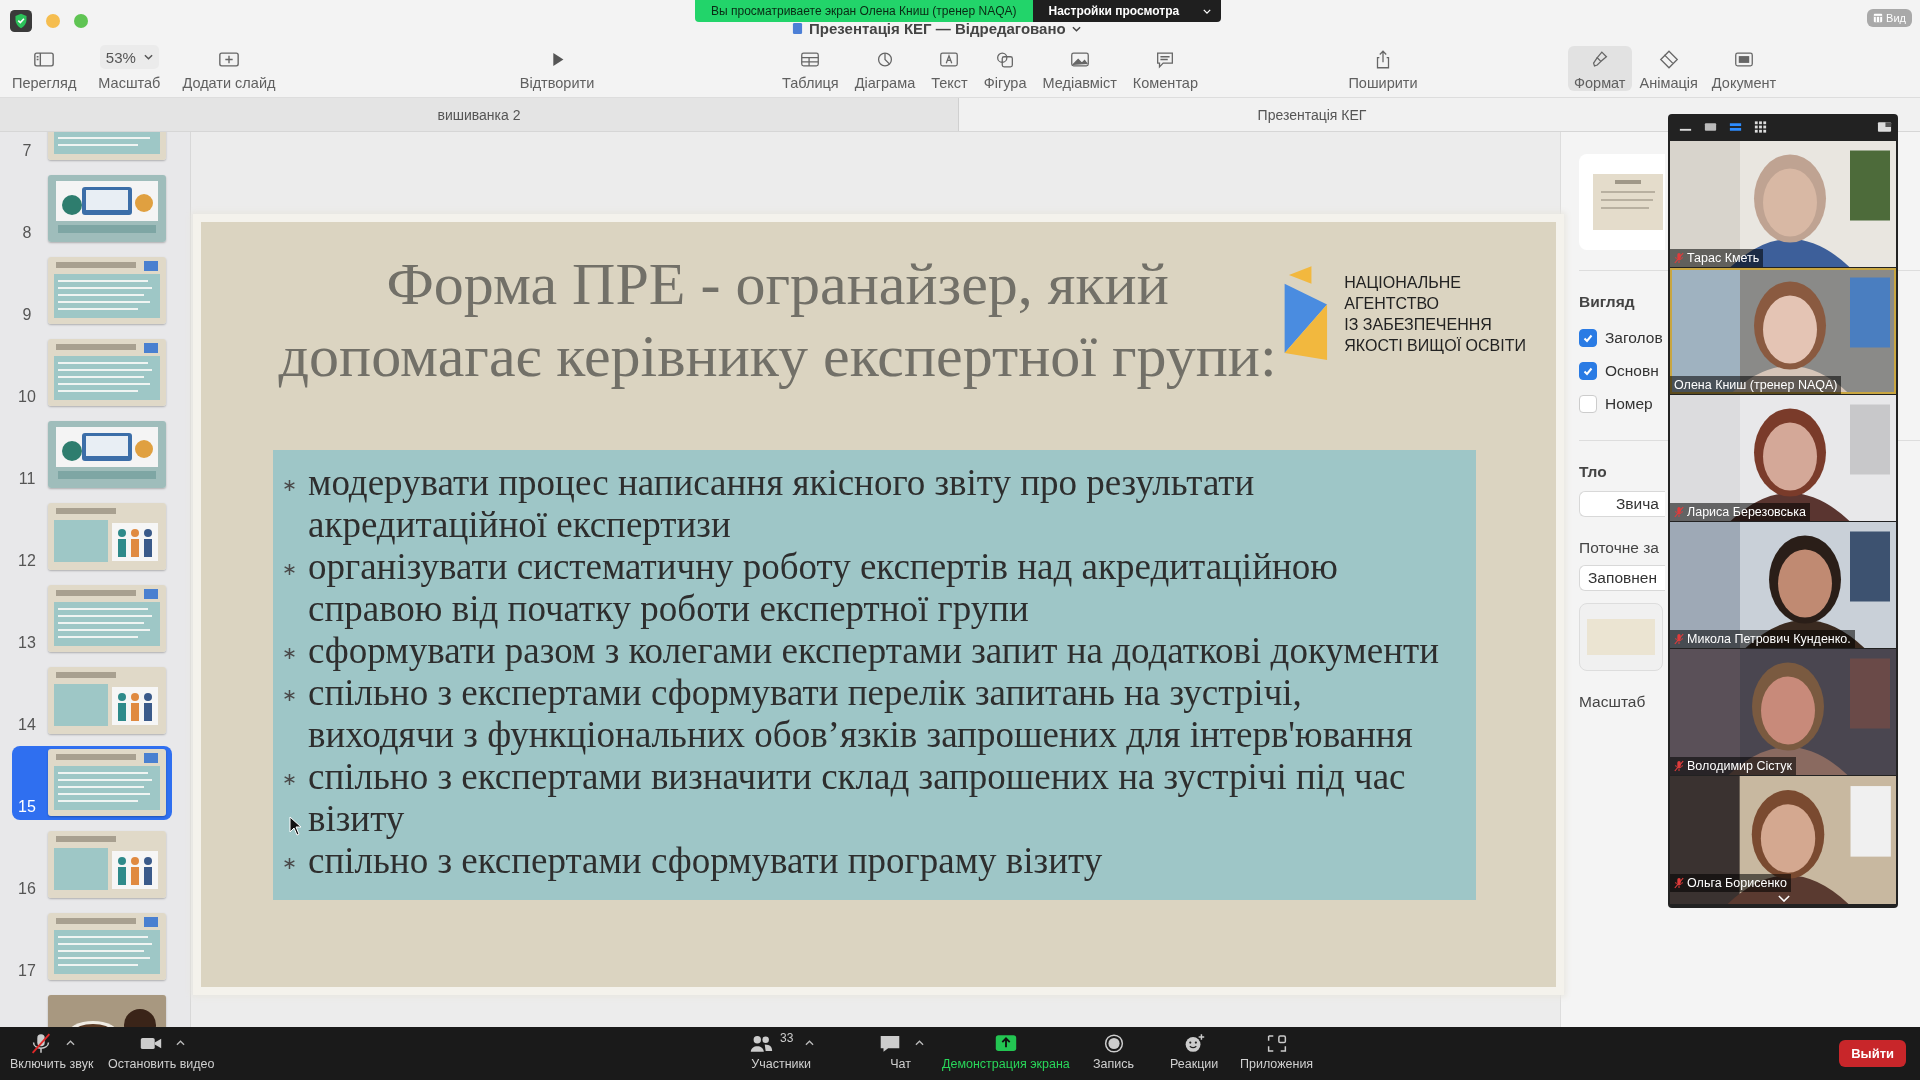 This screenshot has height=1080, width=1920. What do you see at coordinates (1769, 639) in the screenshot?
I see `participant-name: Микола Петрович Кунденко.` at bounding box center [1769, 639].